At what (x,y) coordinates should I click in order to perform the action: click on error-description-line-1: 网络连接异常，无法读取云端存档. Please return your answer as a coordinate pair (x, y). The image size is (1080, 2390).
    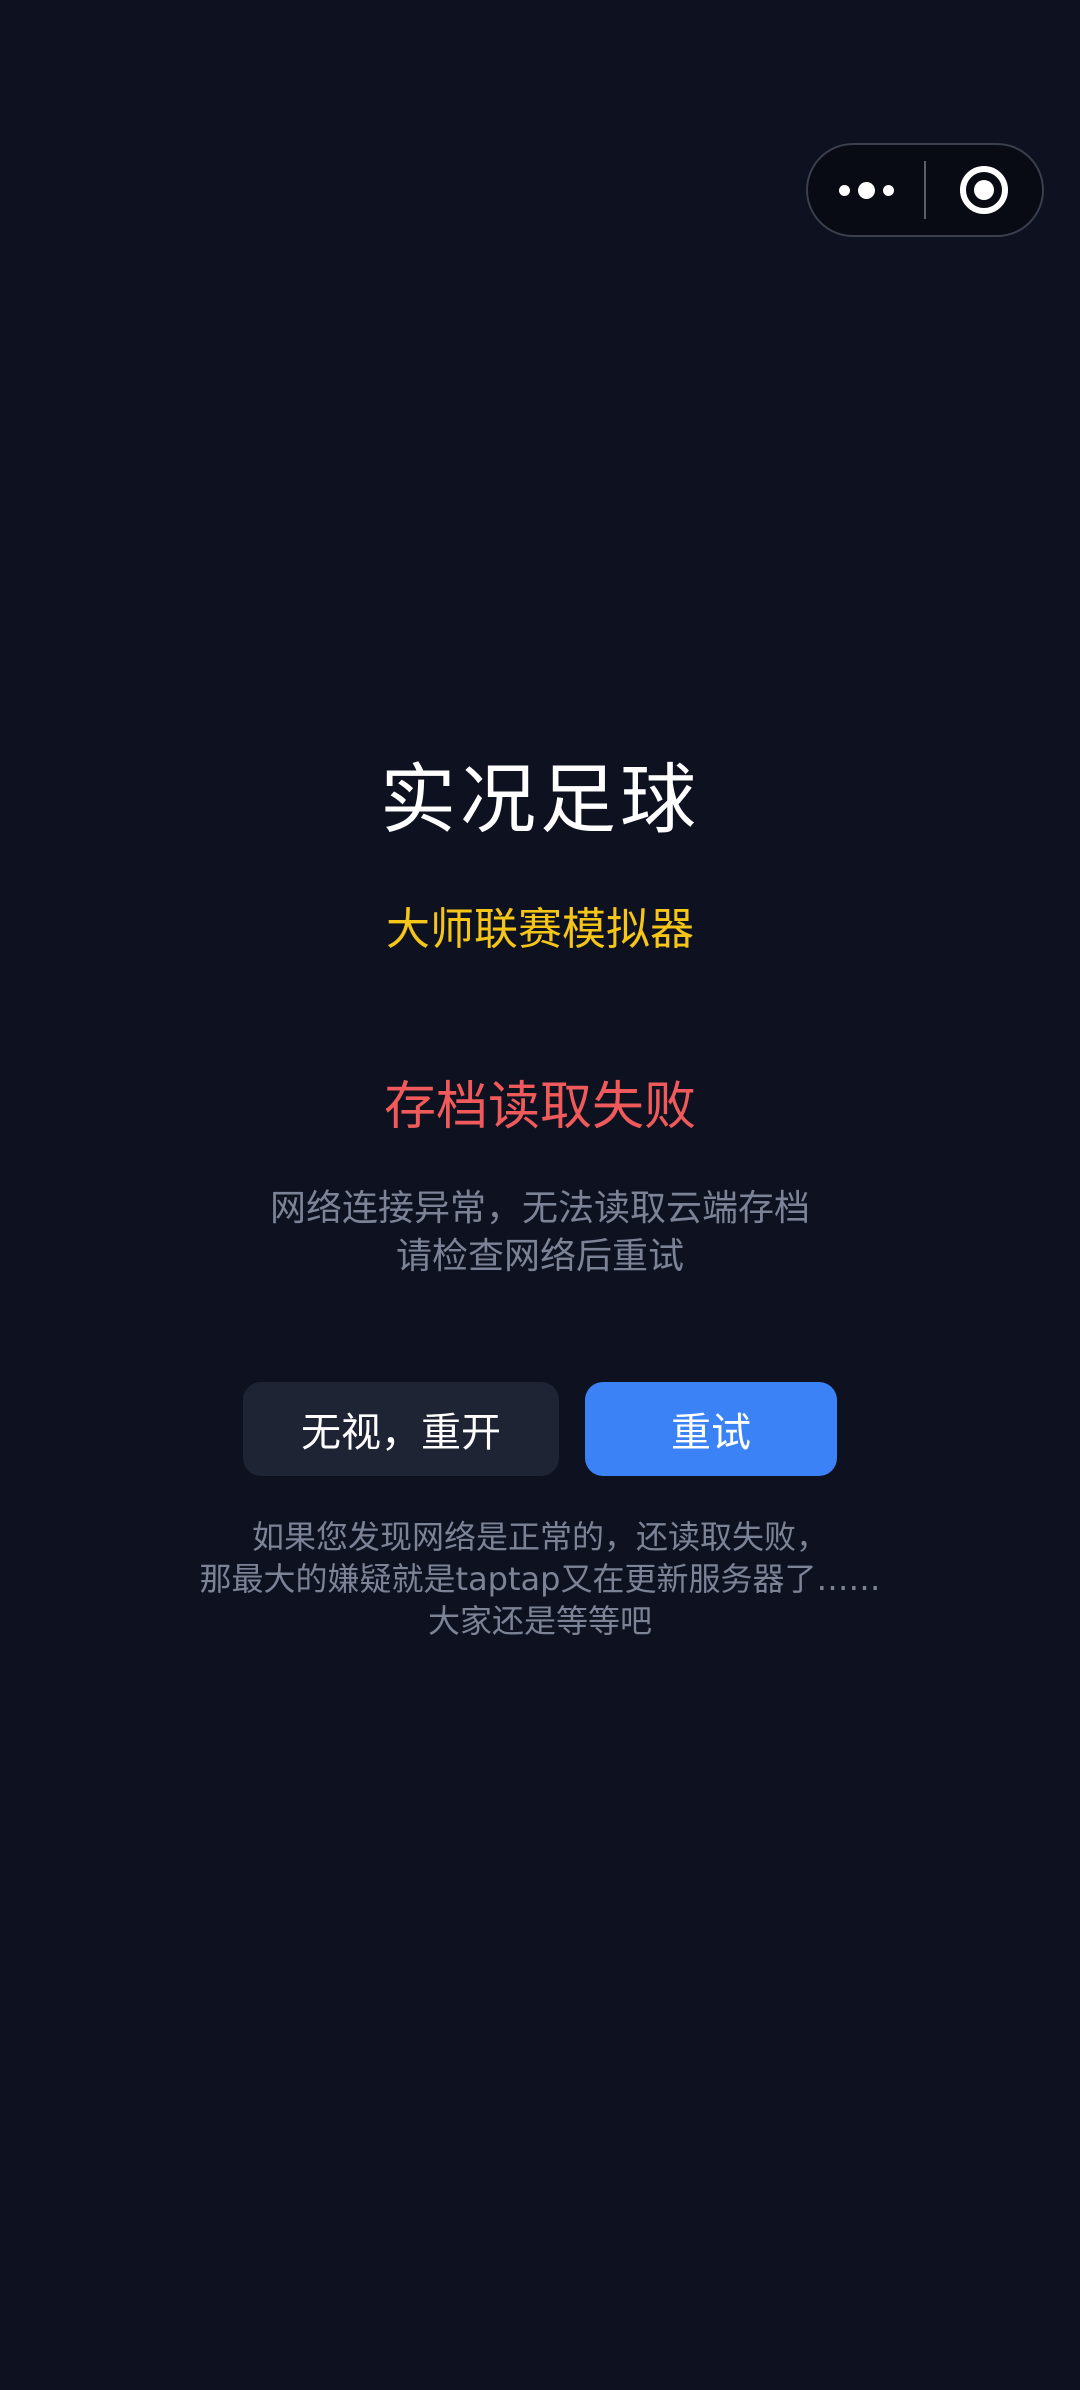
    Looking at the image, I should click on (539, 1208).